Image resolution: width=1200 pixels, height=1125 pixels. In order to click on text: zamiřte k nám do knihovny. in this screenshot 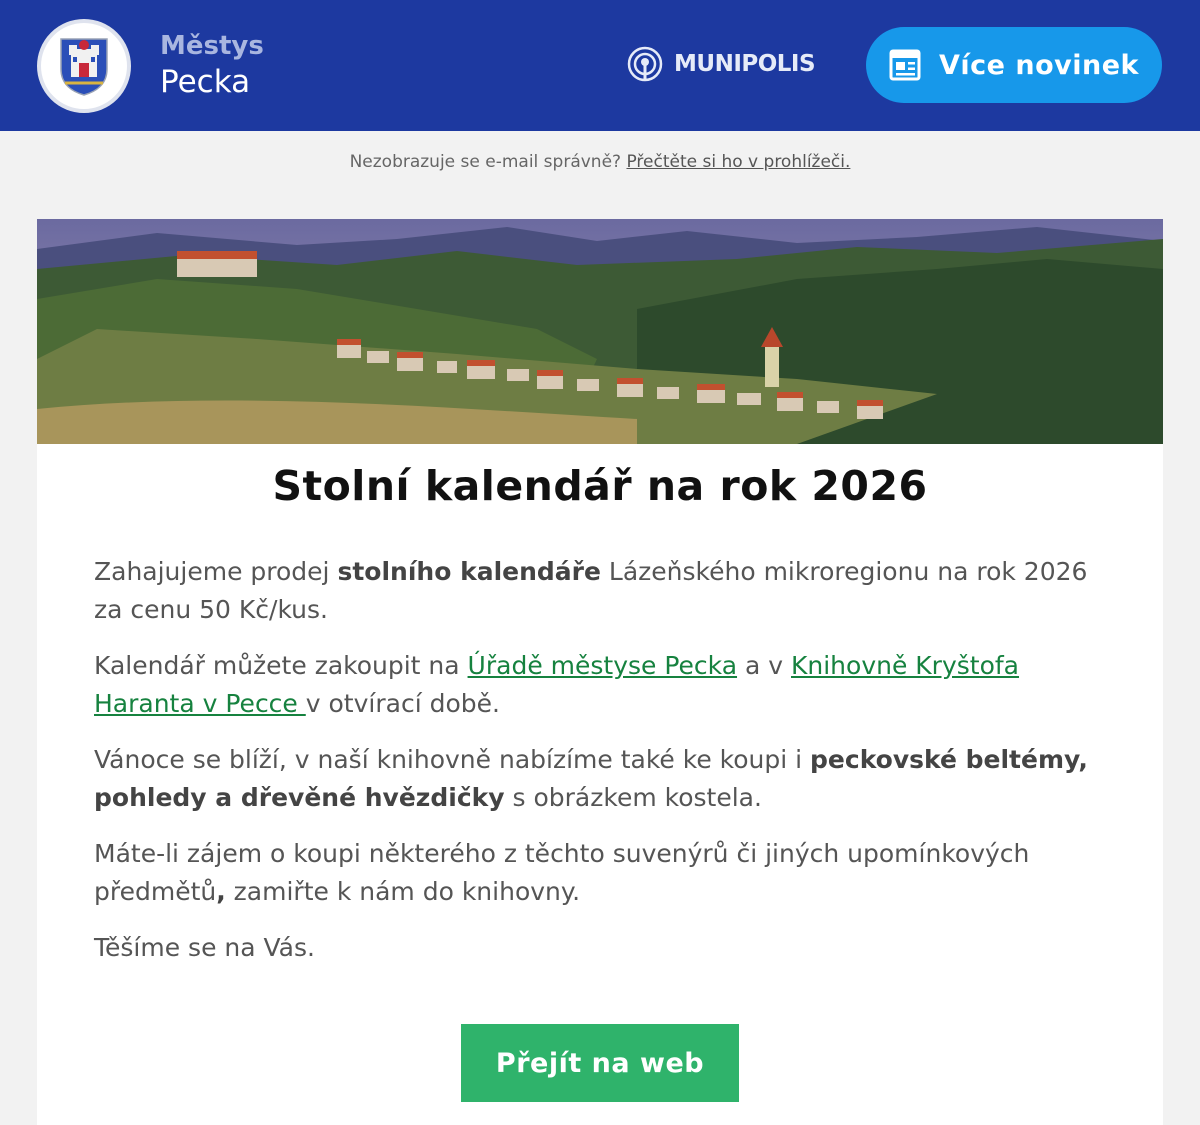, I will do `click(403, 891)`.